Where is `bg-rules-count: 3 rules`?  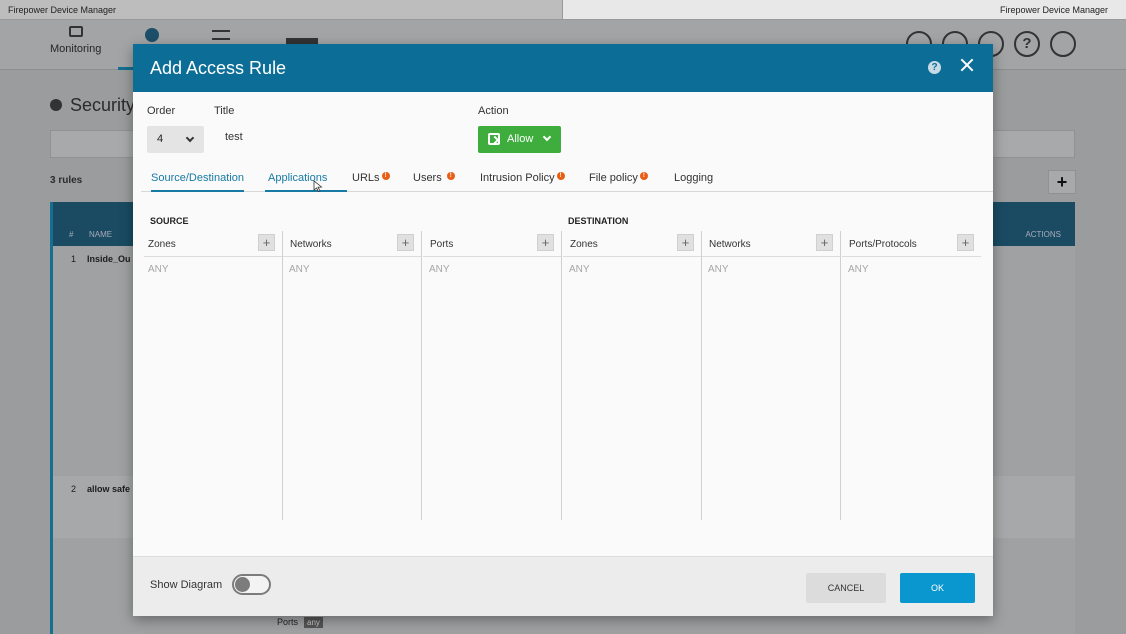 bg-rules-count: 3 rules is located at coordinates (66, 180).